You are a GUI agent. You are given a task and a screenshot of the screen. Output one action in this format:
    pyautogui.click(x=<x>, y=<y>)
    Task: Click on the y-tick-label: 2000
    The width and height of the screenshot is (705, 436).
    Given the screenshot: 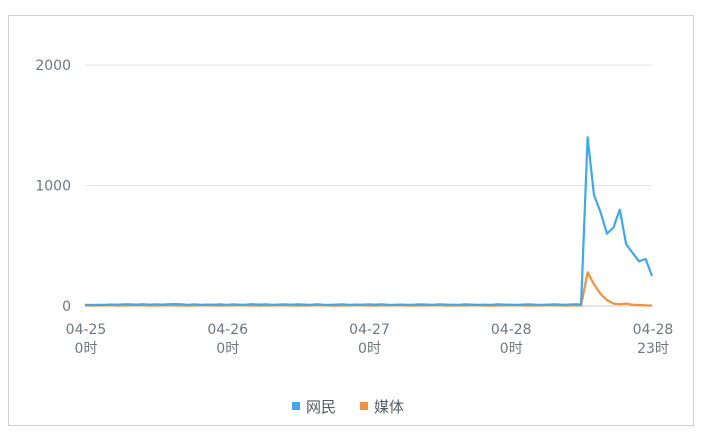 What is the action you would take?
    pyautogui.click(x=53, y=66)
    